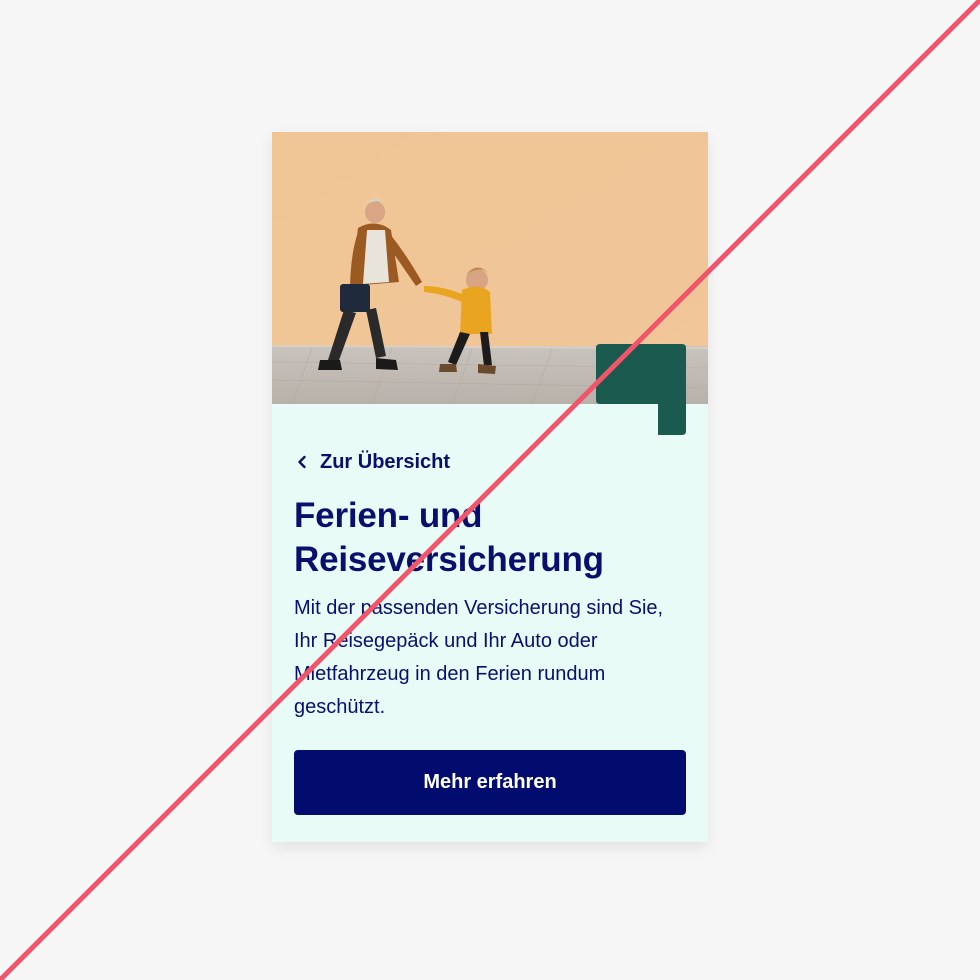 The width and height of the screenshot is (980, 980). I want to click on back-to-overview-link: Zur Übersicht, so click(372, 462).